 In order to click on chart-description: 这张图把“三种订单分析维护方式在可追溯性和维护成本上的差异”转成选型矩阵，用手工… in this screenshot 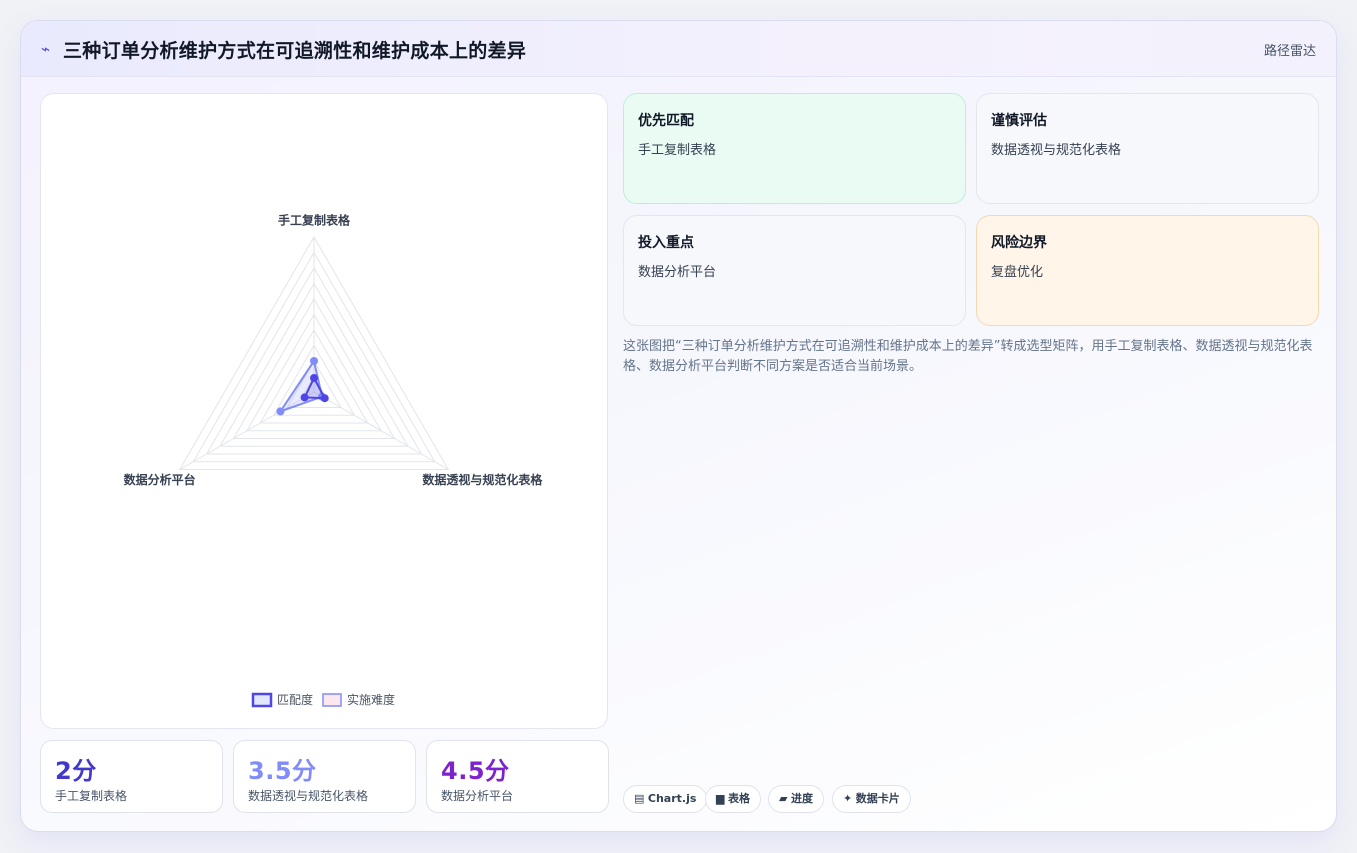, I will do `click(968, 356)`.